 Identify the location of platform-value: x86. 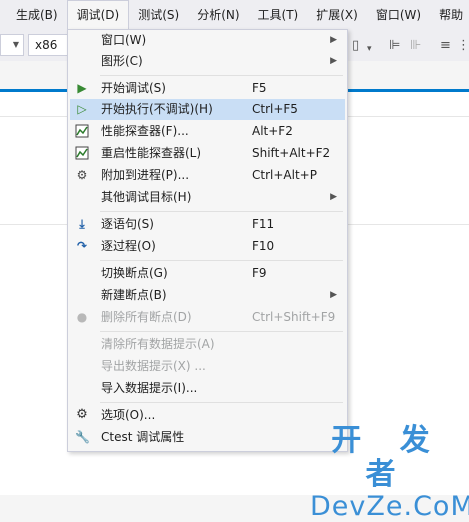
(46, 45).